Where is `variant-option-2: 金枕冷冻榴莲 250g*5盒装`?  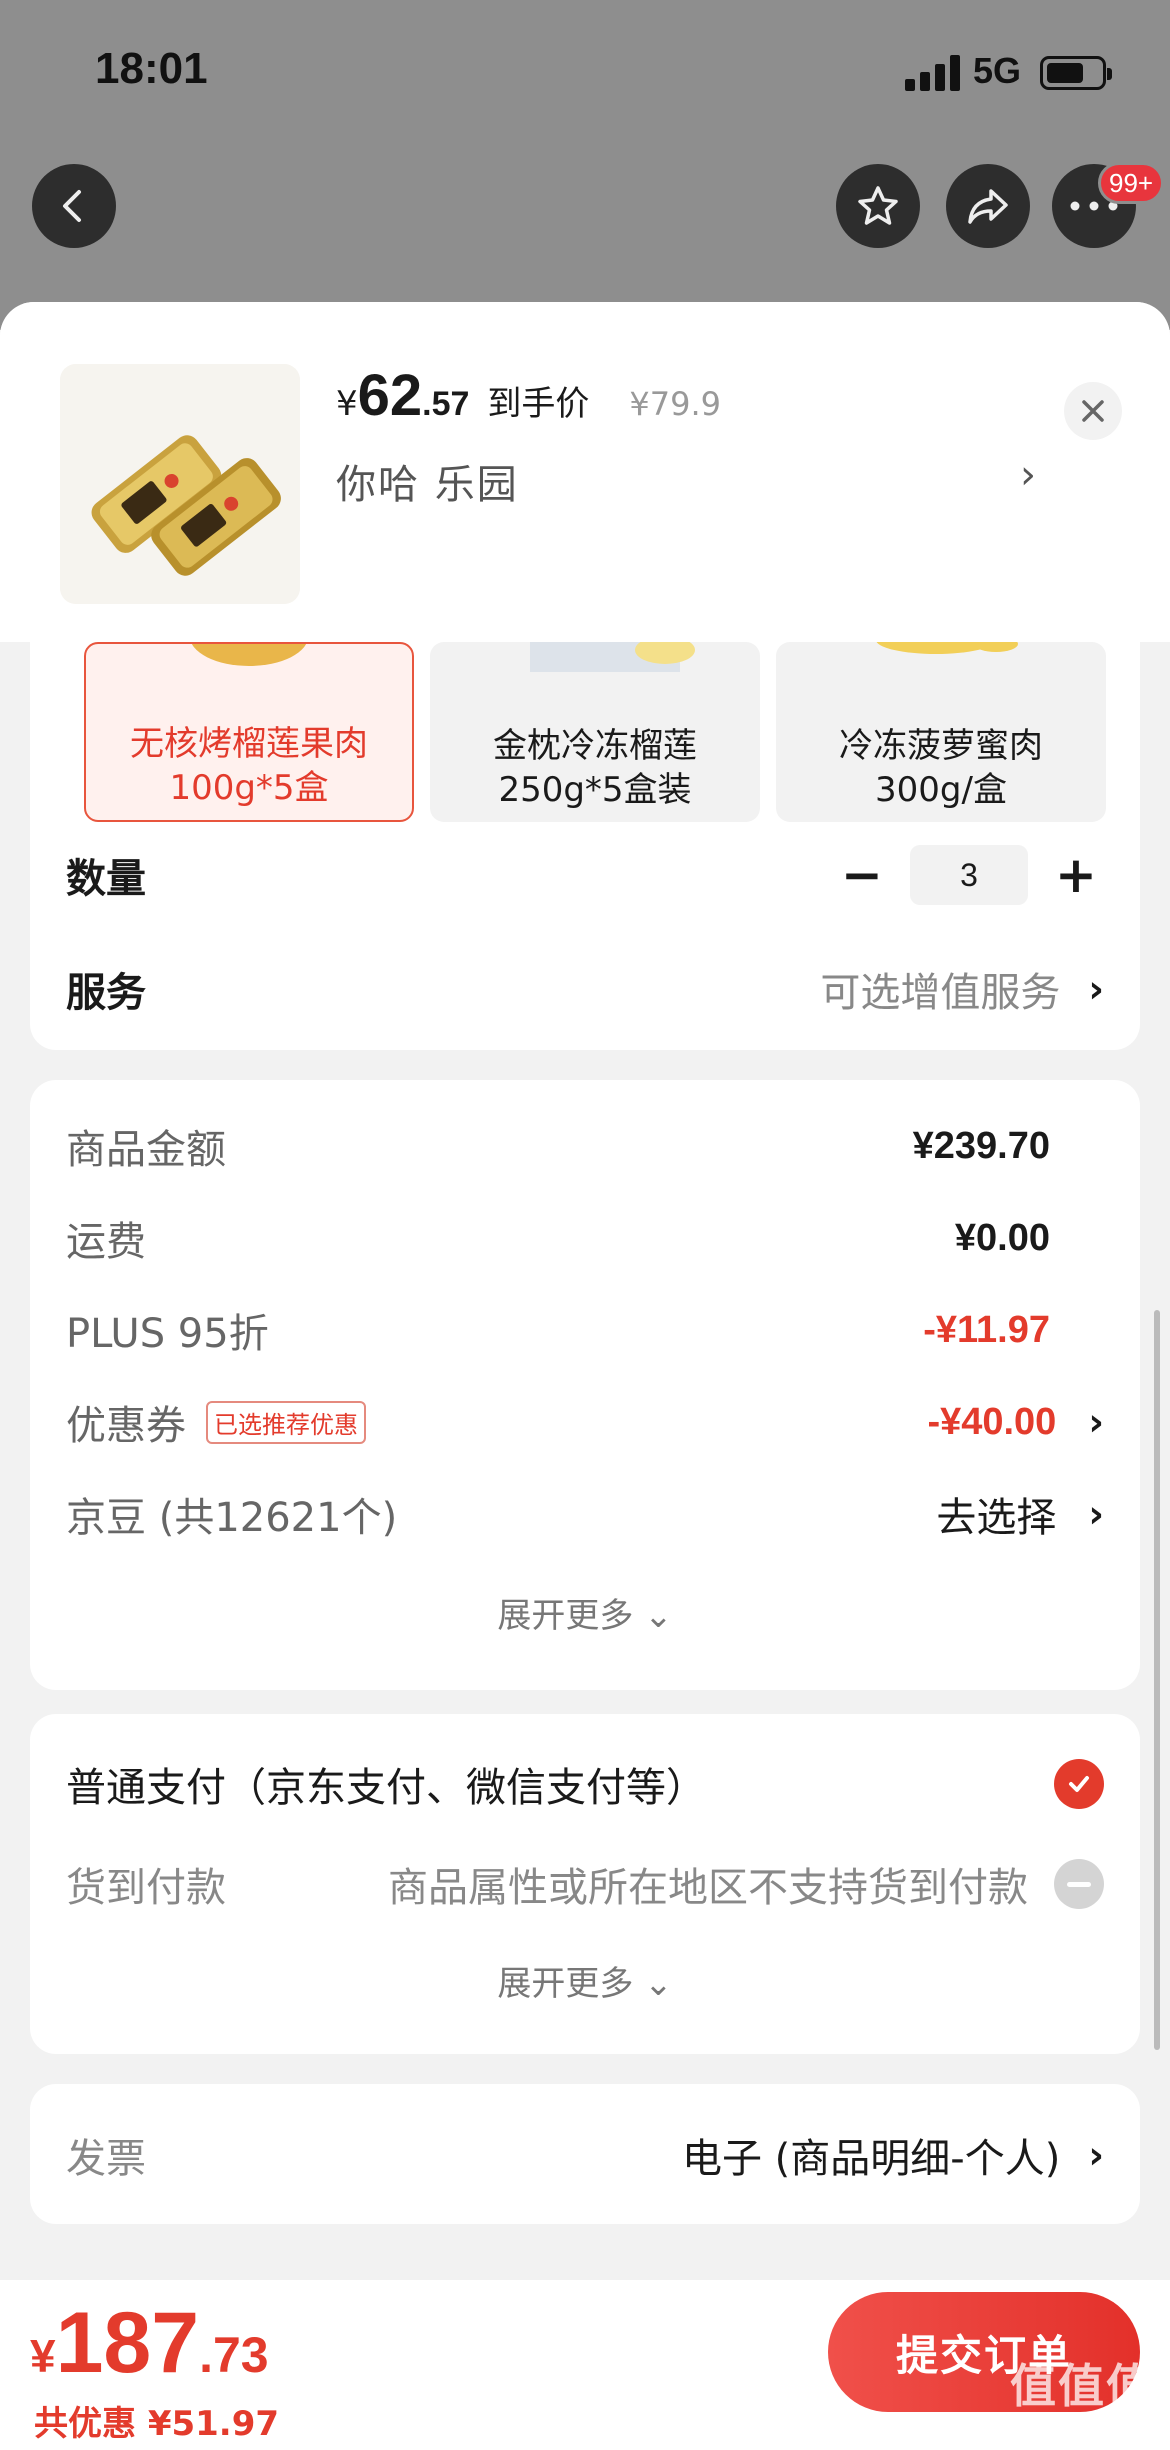 variant-option-2: 金枕冷冻榴莲 250g*5盒装 is located at coordinates (595, 732).